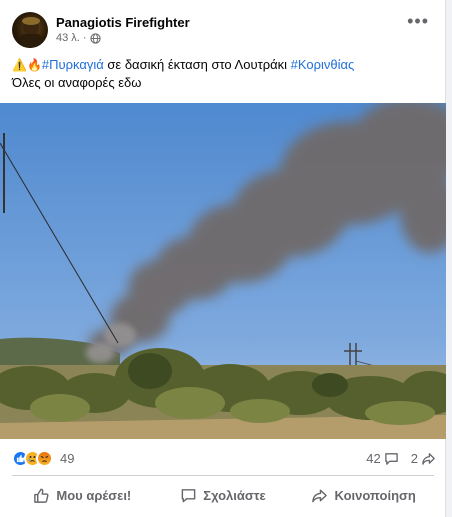 The image size is (452, 517). What do you see at coordinates (94, 495) in the screenshot?
I see `like-button-label: Μου αρέσει!` at bounding box center [94, 495].